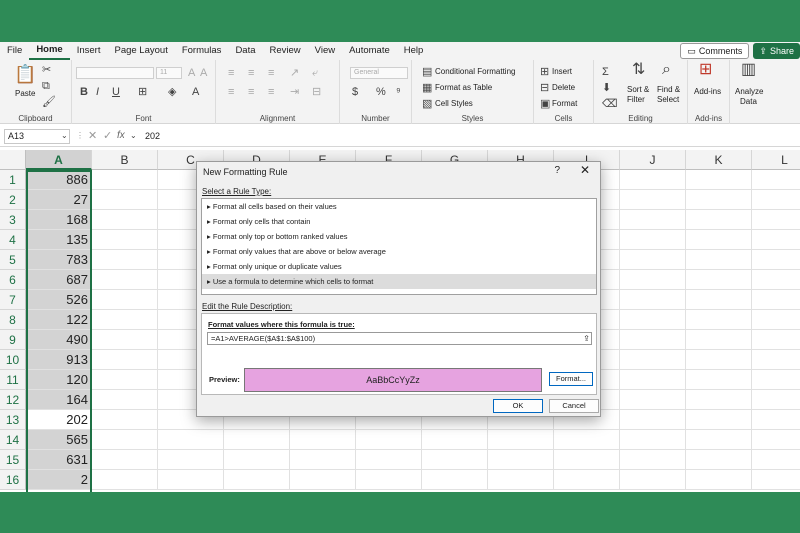 Image resolution: width=800 pixels, height=533 pixels. What do you see at coordinates (715, 51) in the screenshot?
I see `comments-button: ▭ Comments` at bounding box center [715, 51].